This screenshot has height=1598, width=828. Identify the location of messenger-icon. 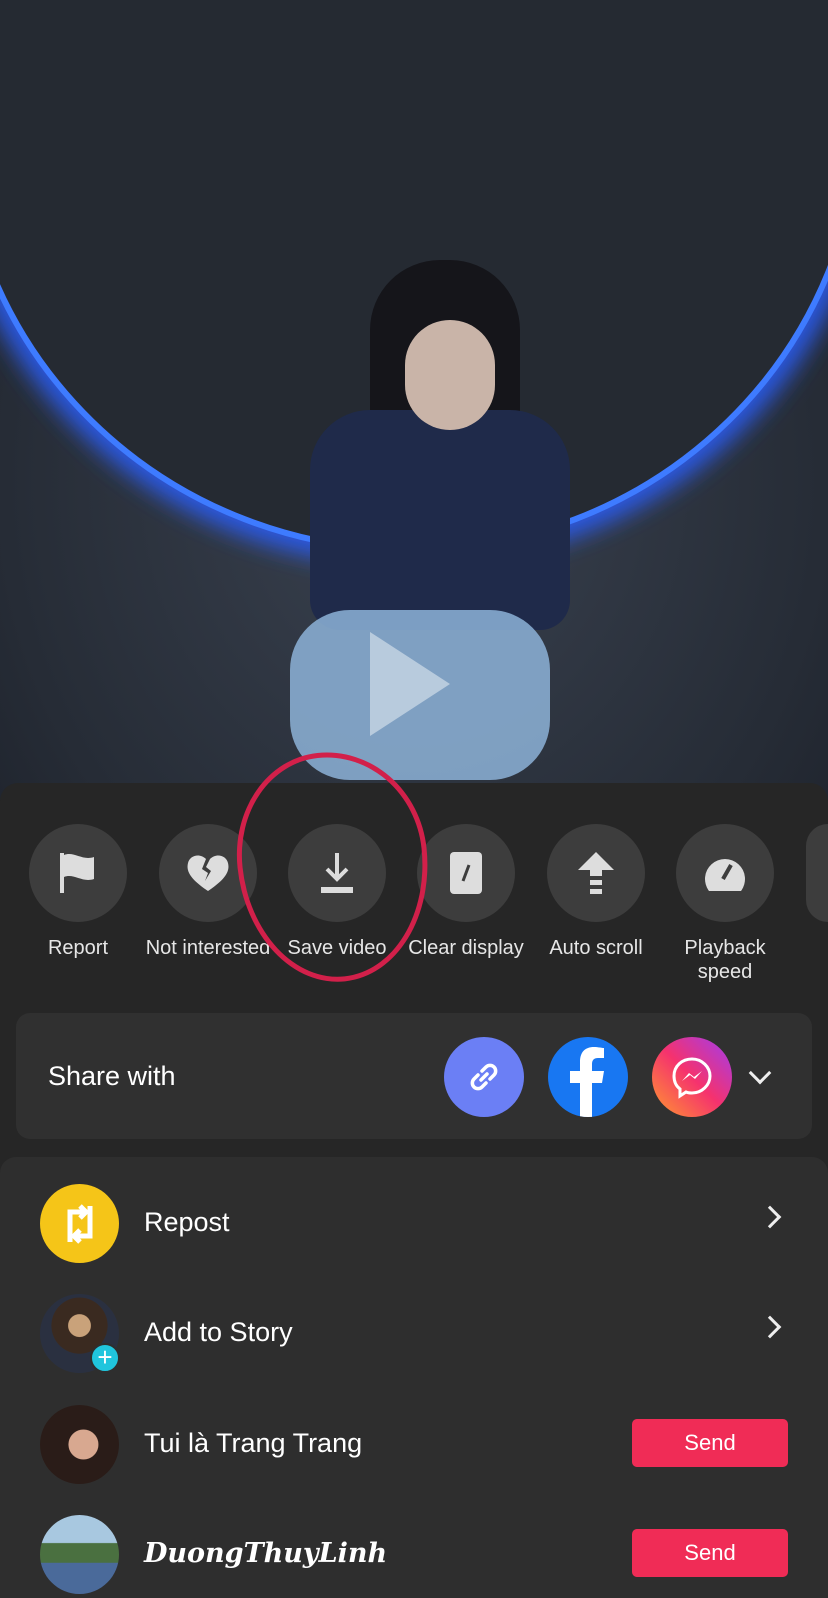
(692, 1078).